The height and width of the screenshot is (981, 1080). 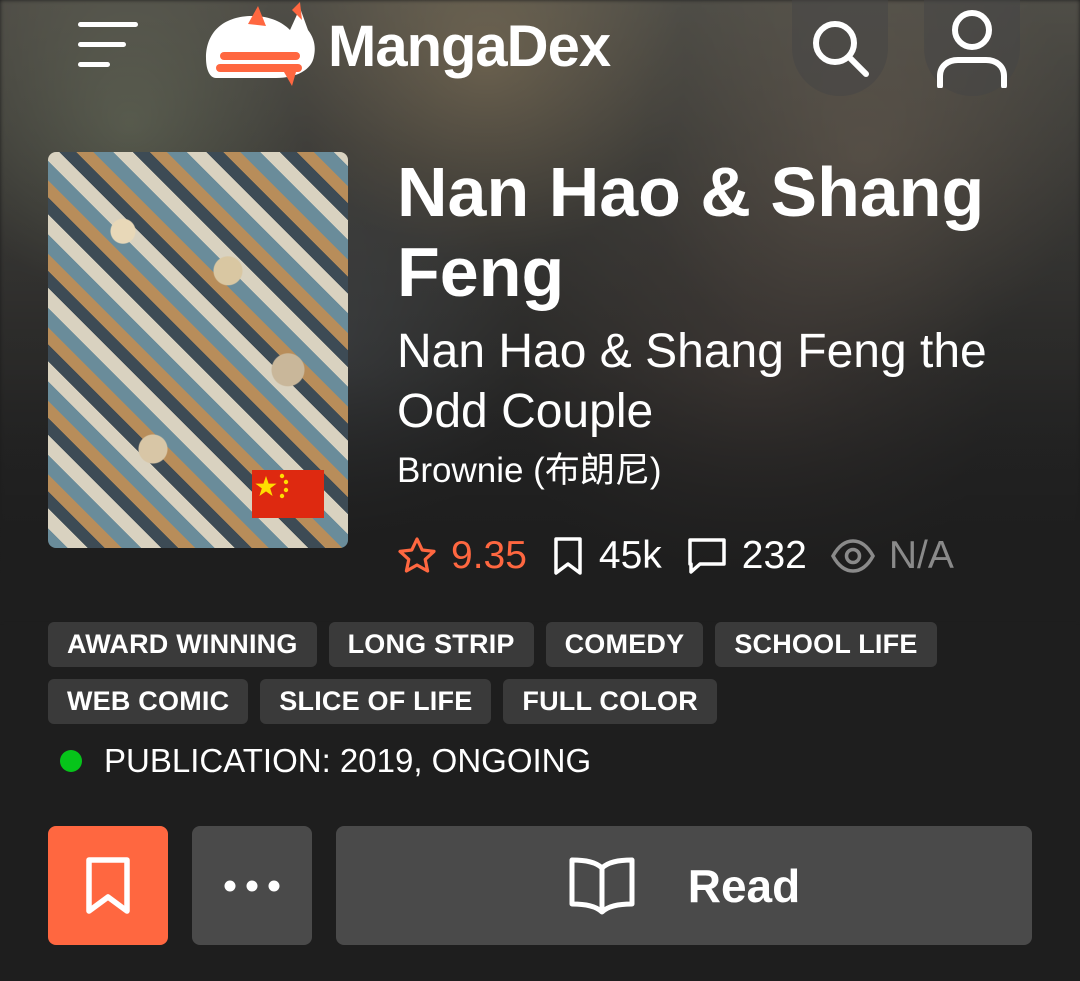 What do you see at coordinates (826, 644) in the screenshot?
I see `tag-school-life: SCHOOL LIFE` at bounding box center [826, 644].